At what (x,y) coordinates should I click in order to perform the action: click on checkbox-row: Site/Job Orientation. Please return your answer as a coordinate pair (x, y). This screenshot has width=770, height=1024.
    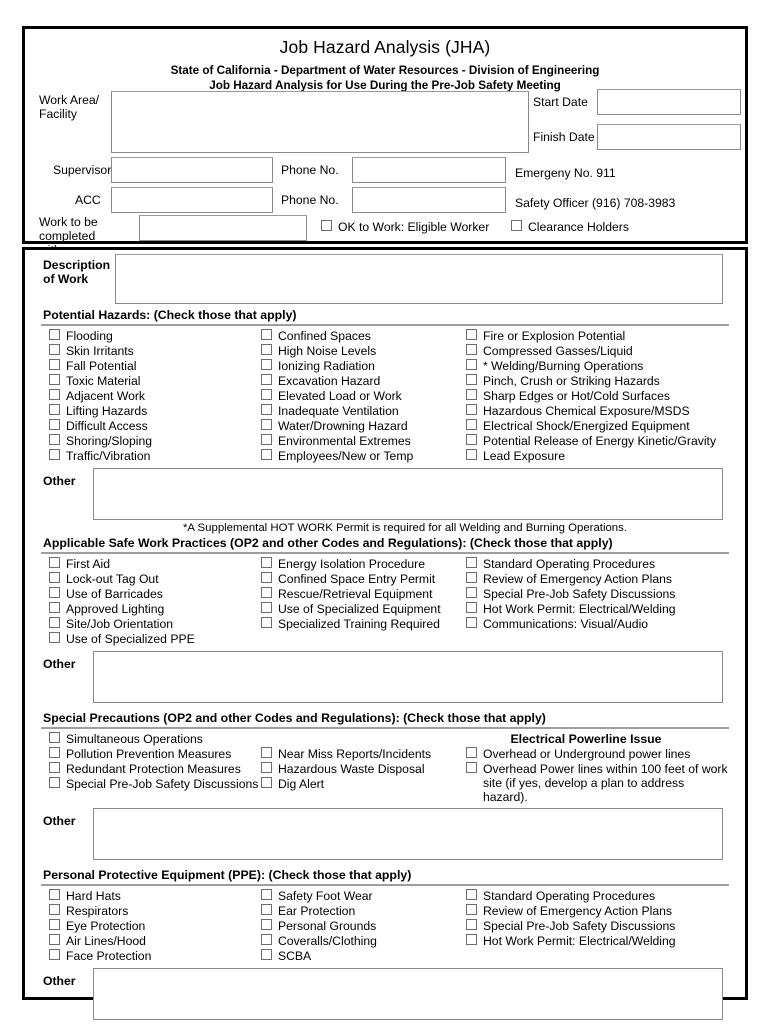
    Looking at the image, I should click on (155, 624).